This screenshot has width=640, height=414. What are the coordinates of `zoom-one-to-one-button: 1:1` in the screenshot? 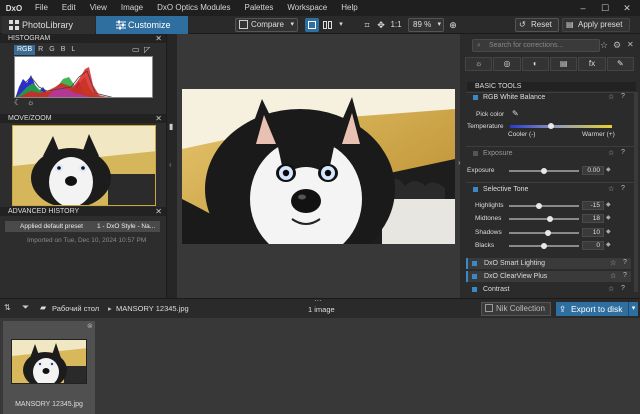 It's located at (396, 25).